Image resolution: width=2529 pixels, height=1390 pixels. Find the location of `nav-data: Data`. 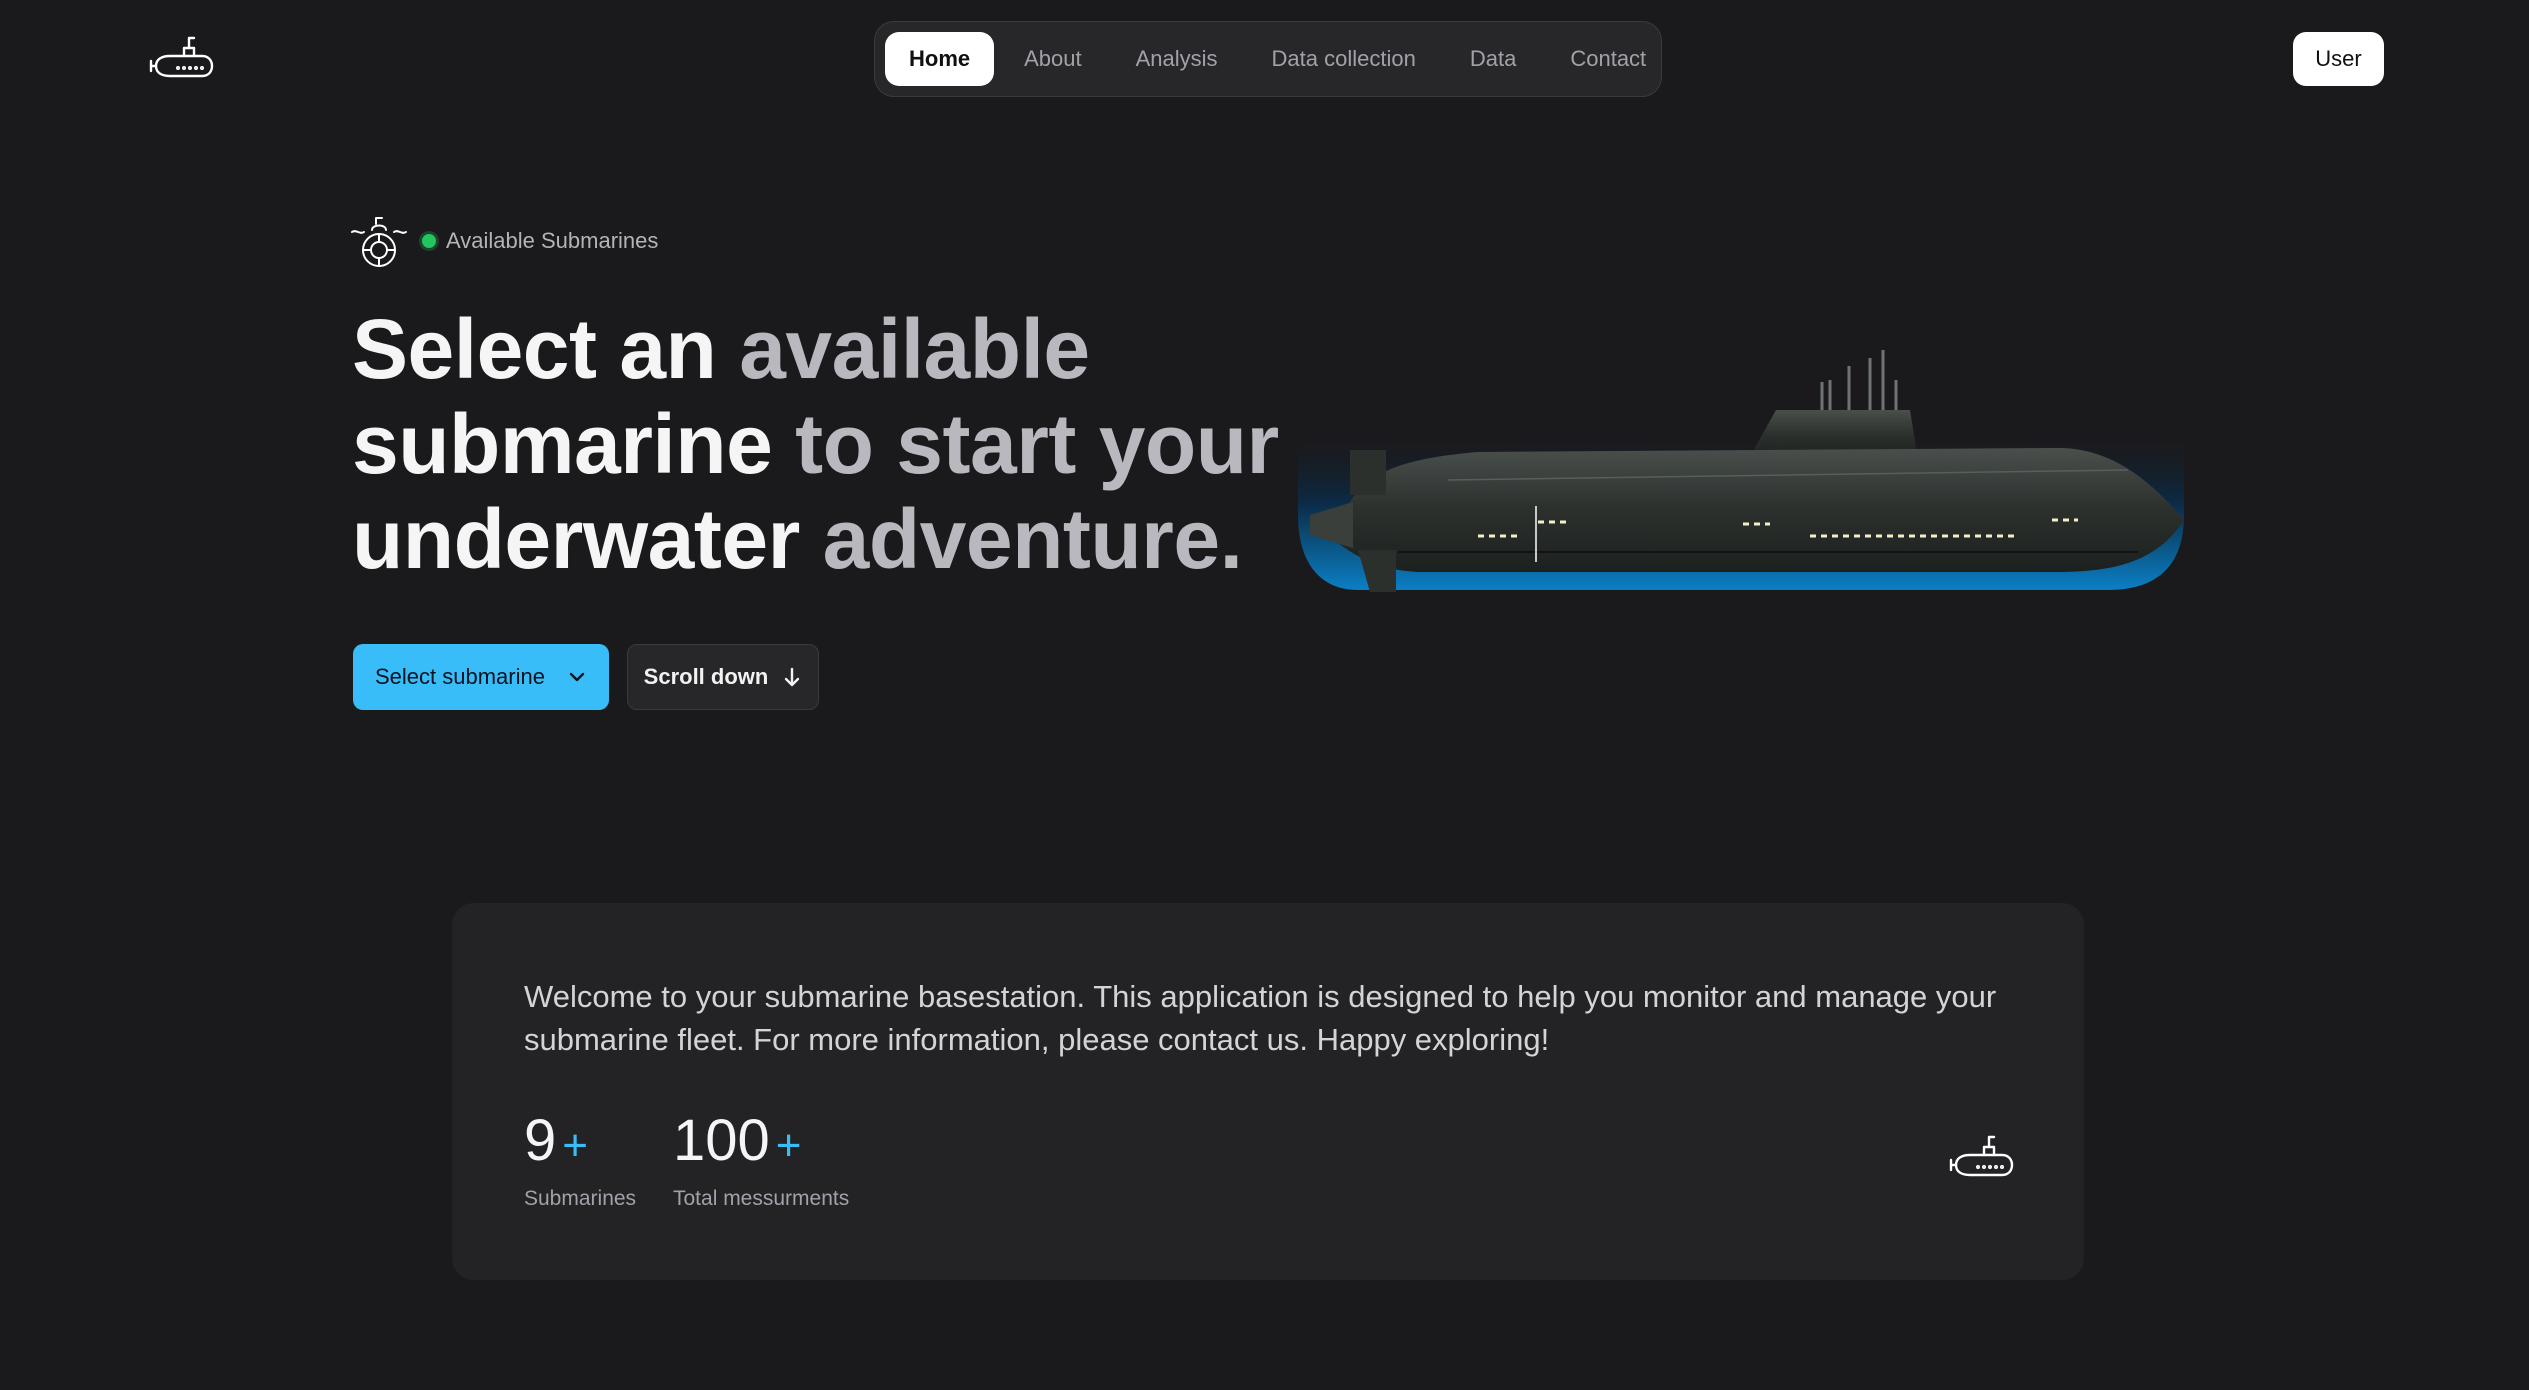

nav-data: Data is located at coordinates (1493, 59).